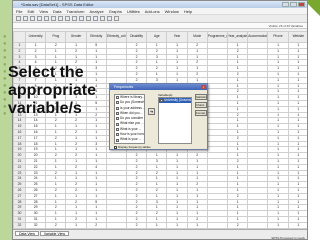 The image size is (320, 240). What do you see at coordinates (96, 37) in the screenshot?
I see `column-header: Ethnicity` at bounding box center [96, 37].